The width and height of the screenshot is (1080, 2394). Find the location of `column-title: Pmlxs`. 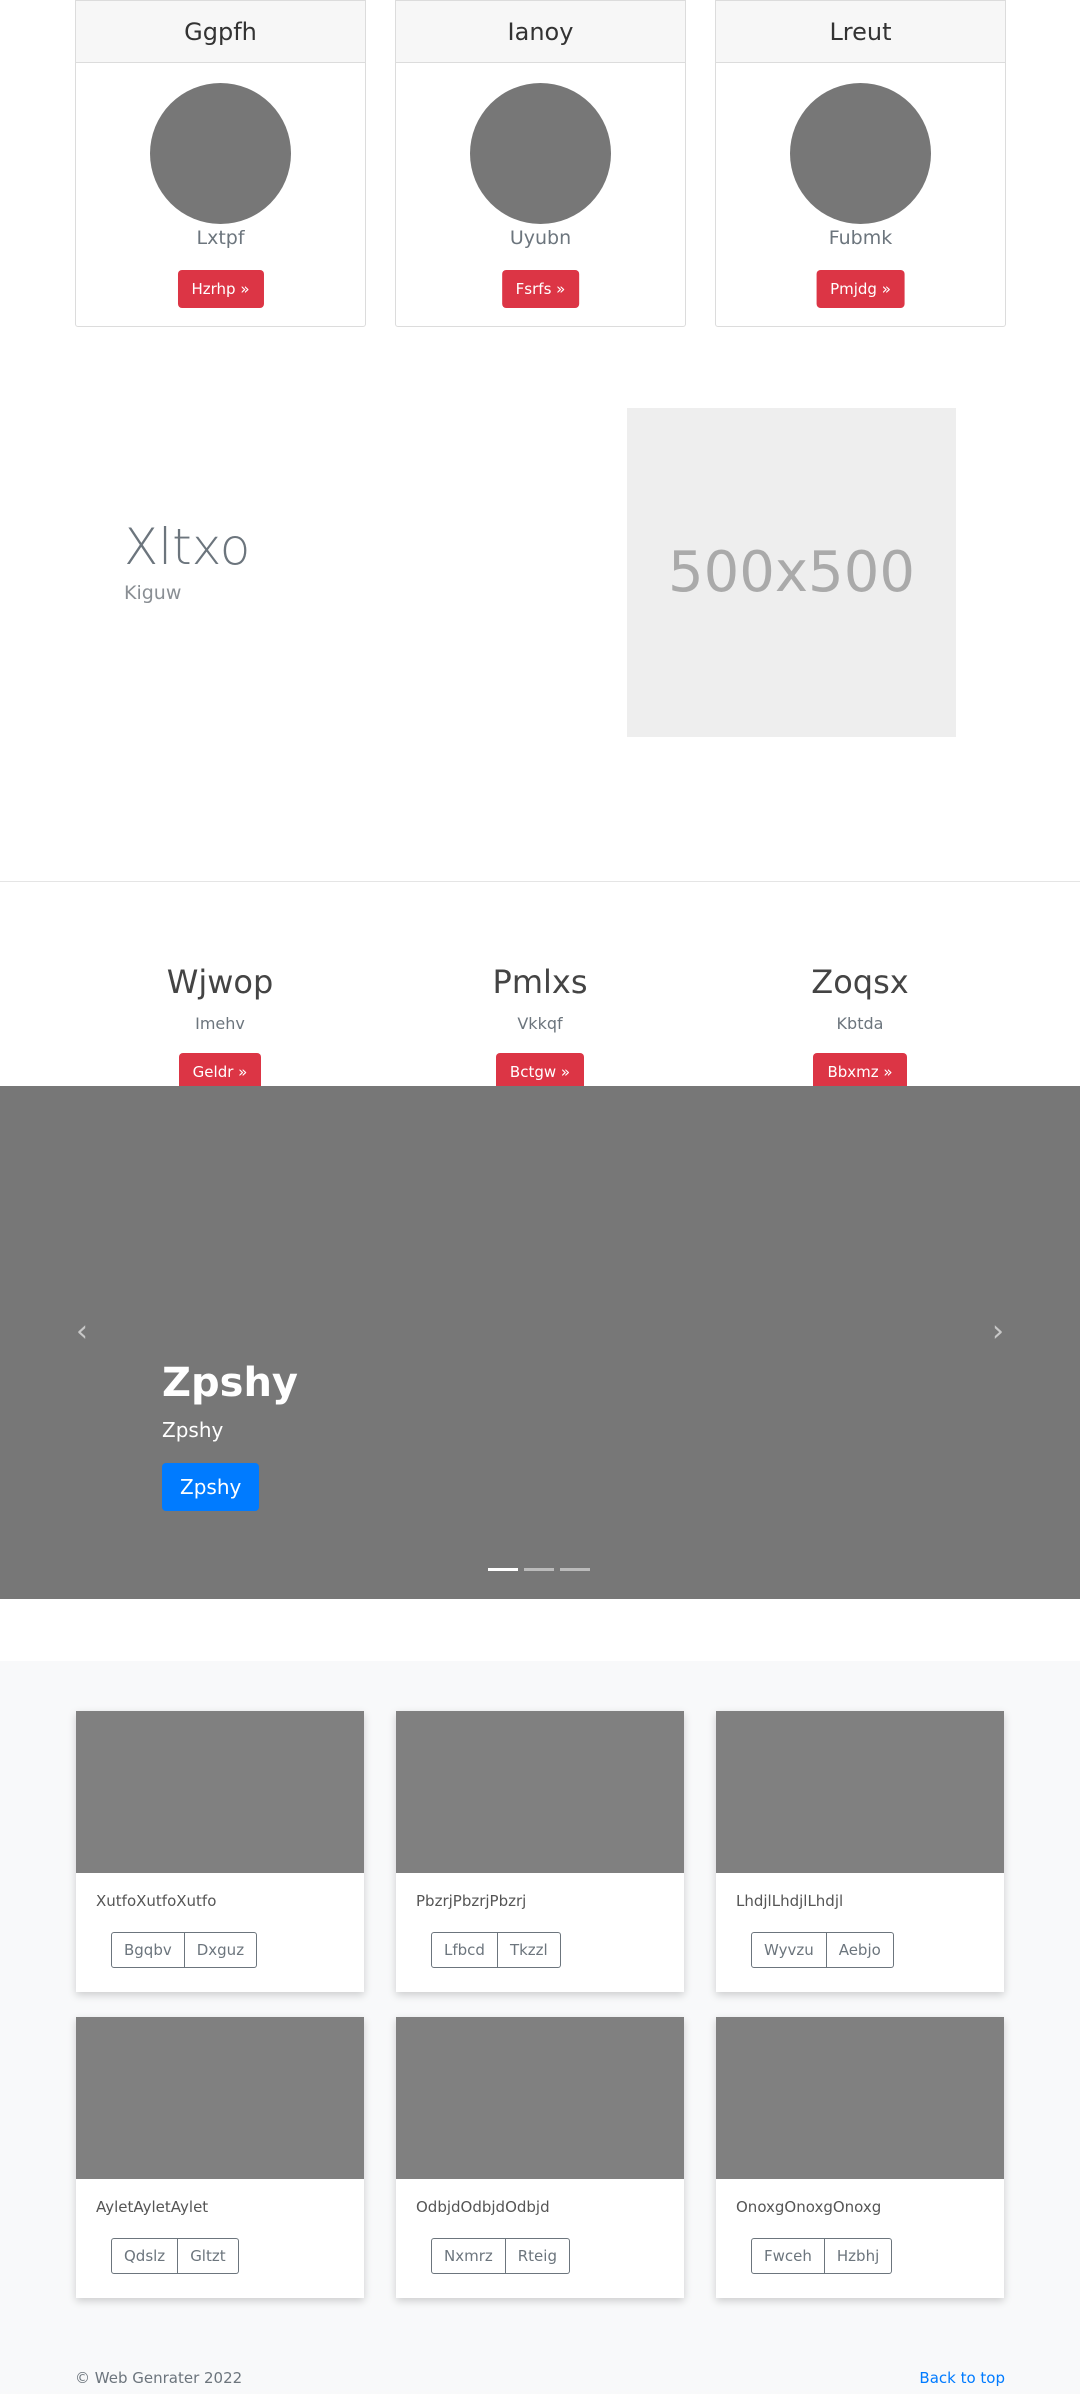

column-title: Pmlxs is located at coordinates (540, 982).